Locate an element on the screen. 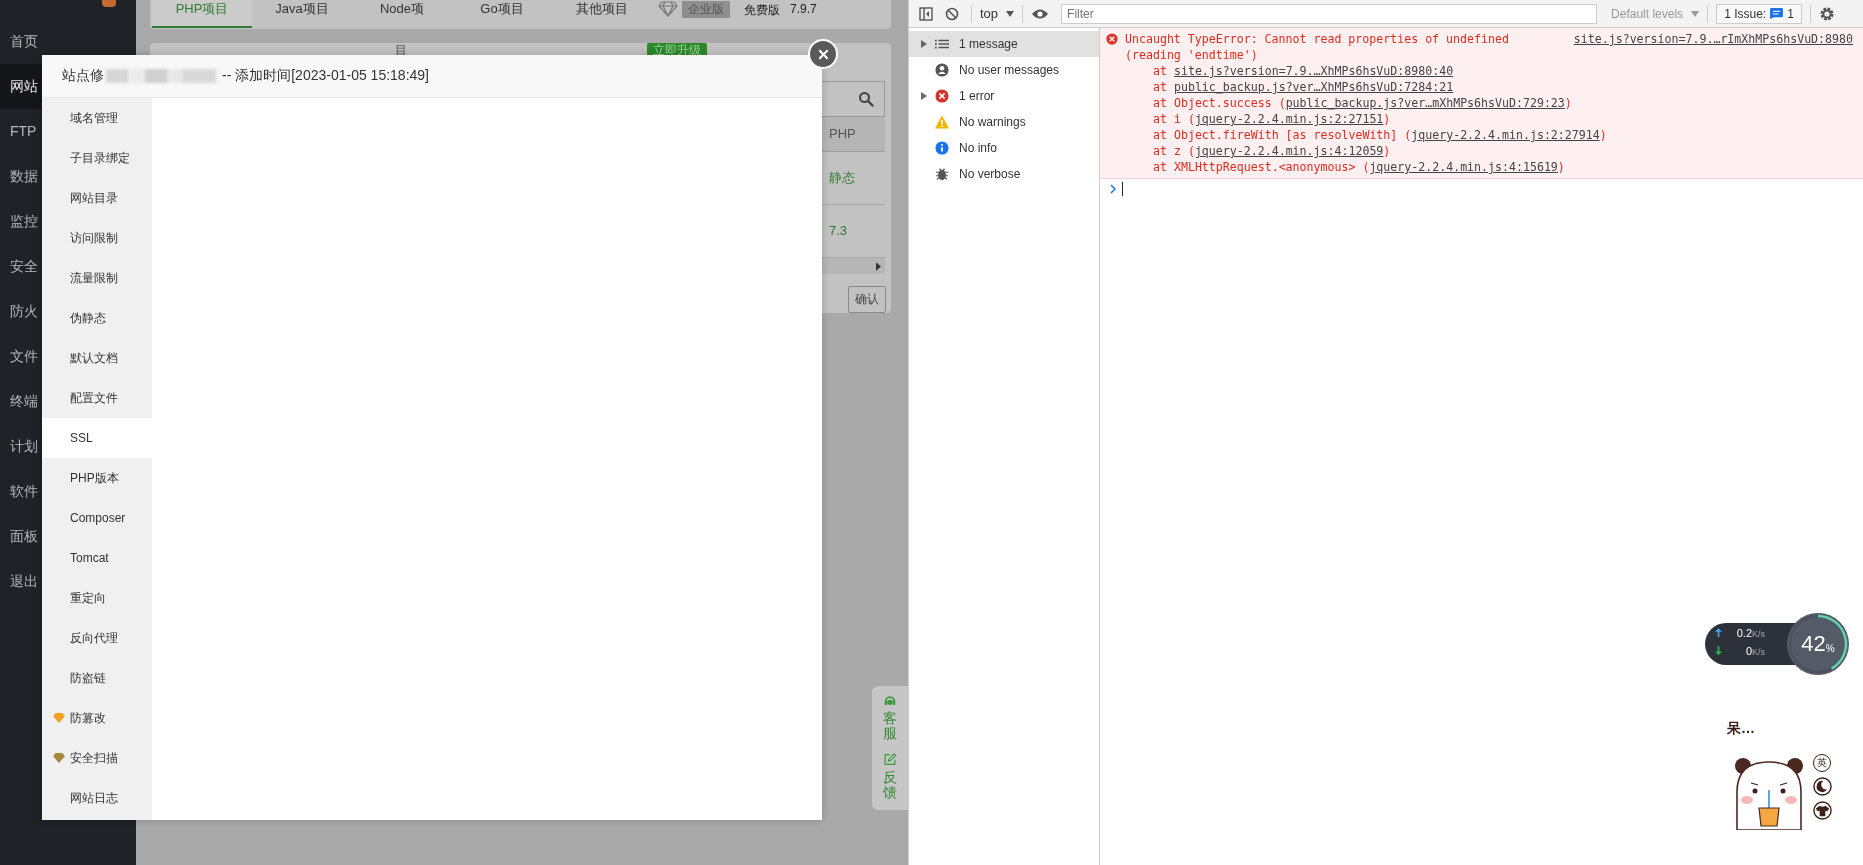 The width and height of the screenshot is (1863, 865). message-filter-item: No info is located at coordinates (1004, 148).